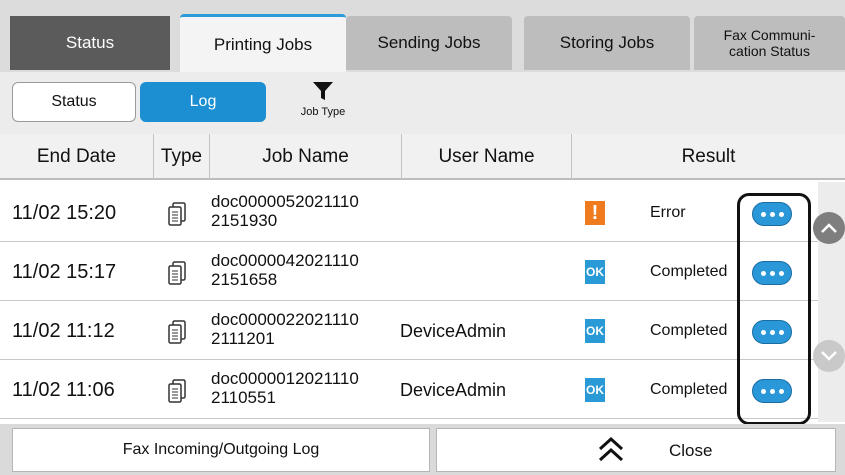  Describe the element at coordinates (243, 397) in the screenshot. I see `job-name-line-2: 2110551` at that location.